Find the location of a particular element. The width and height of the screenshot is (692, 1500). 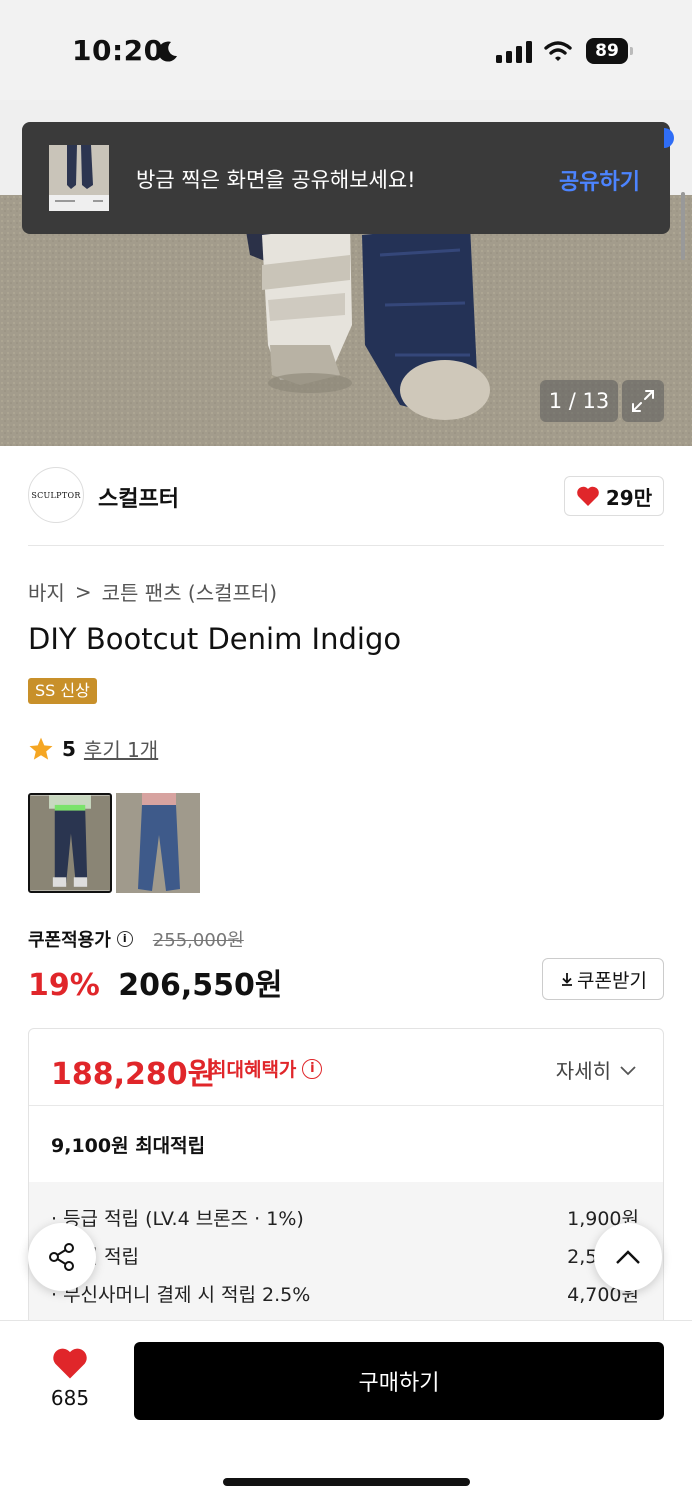

brand-like-count: 29만 is located at coordinates (629, 497).